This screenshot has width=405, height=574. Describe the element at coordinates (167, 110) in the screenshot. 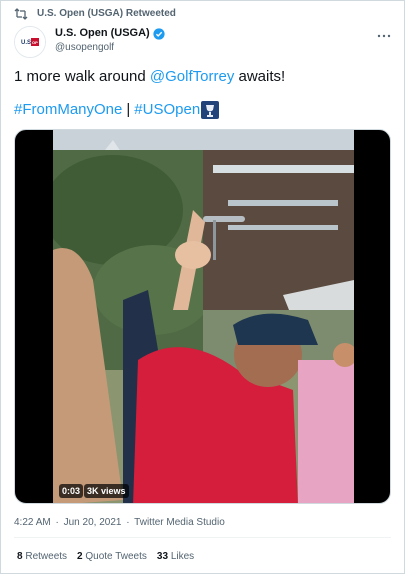

I see `hashtag-usopen: #USOpen` at that location.